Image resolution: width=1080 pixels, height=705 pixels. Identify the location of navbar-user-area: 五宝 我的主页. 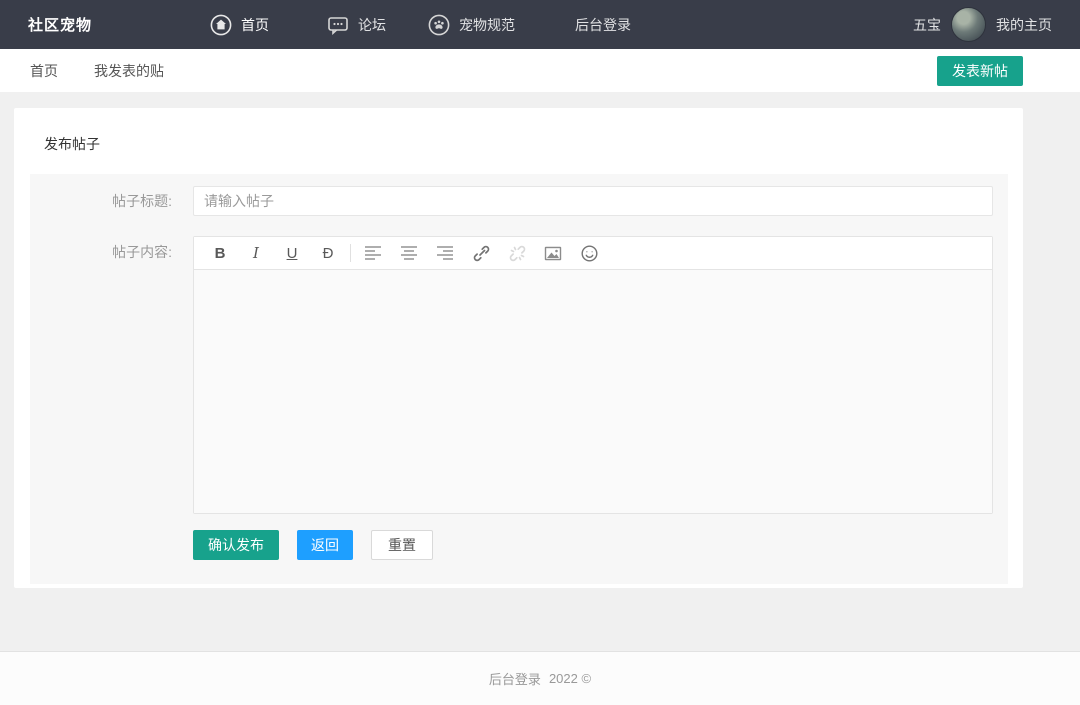
(982, 24).